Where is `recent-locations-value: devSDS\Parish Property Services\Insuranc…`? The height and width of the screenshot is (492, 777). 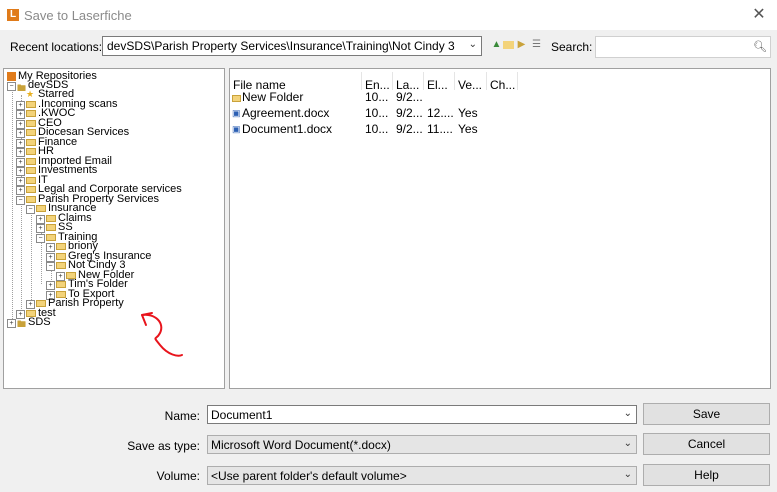
recent-locations-value: devSDS\Parish Property Services\Insuranc… is located at coordinates (281, 46).